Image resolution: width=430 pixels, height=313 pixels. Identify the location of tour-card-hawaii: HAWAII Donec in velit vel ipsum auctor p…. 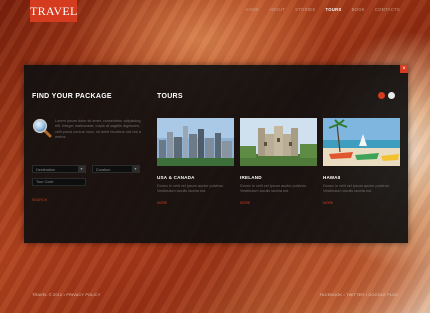
(361, 161).